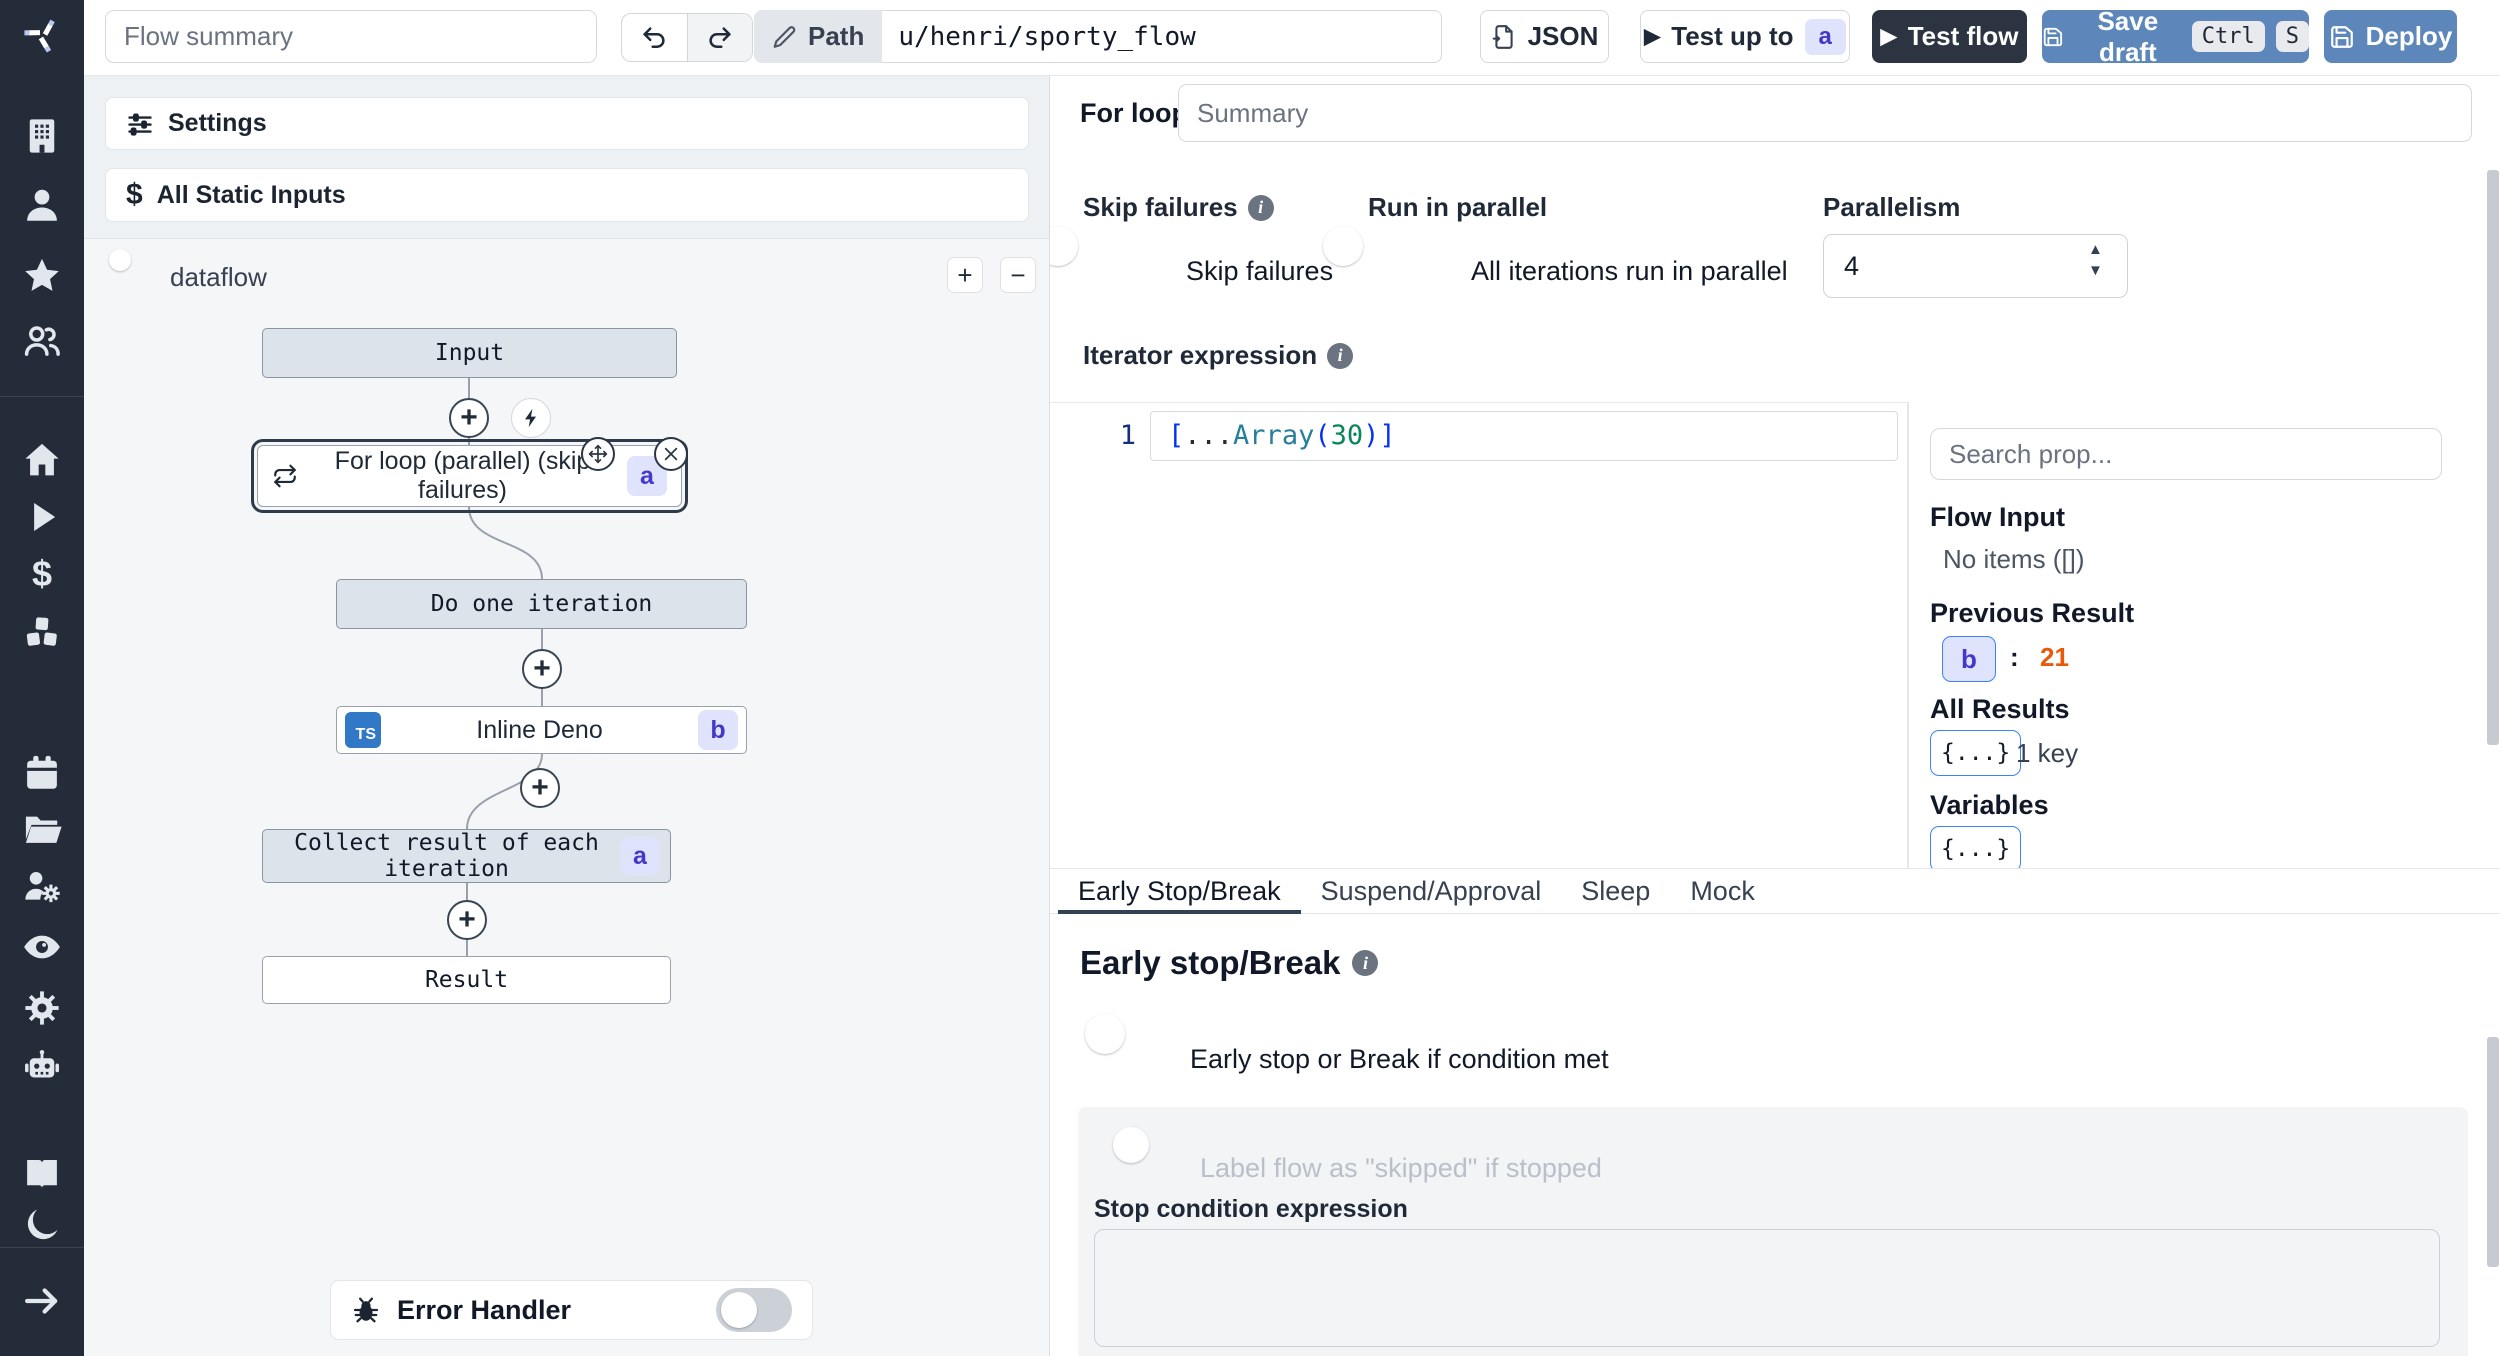 The height and width of the screenshot is (1356, 2500). What do you see at coordinates (1825, 36) in the screenshot?
I see `step-badge: a` at bounding box center [1825, 36].